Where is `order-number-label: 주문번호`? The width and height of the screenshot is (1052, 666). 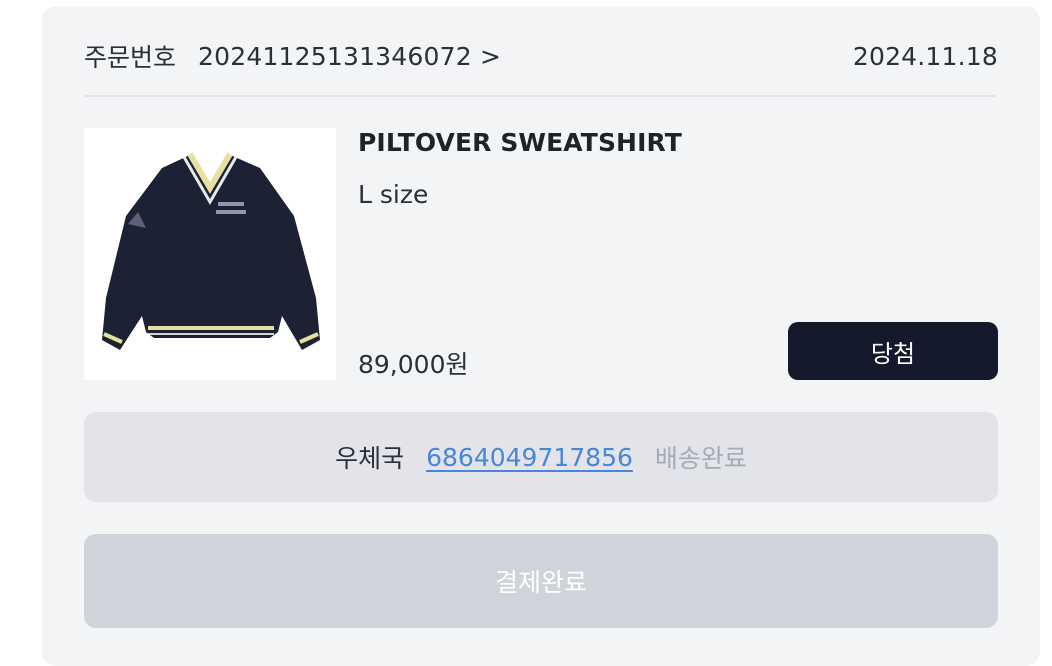
order-number-label: 주문번호 is located at coordinates (130, 57).